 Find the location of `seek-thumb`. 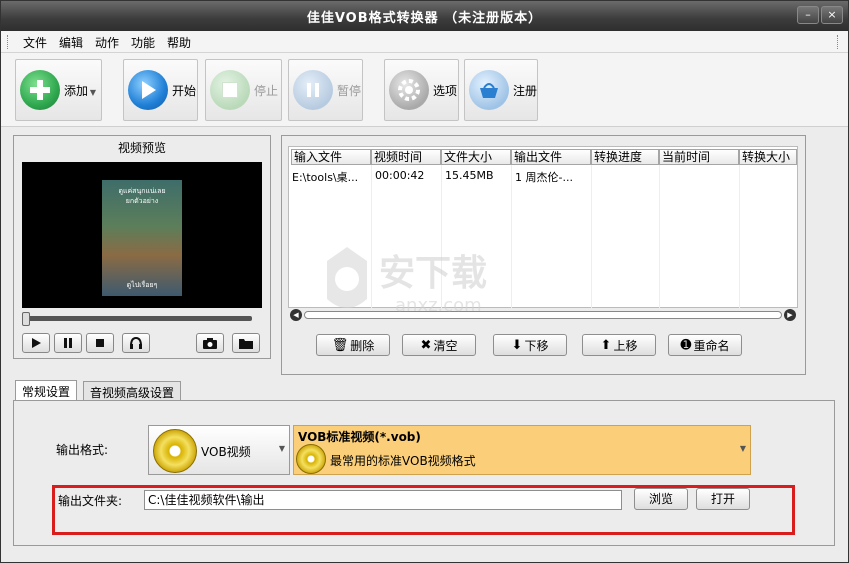

seek-thumb is located at coordinates (26, 319).